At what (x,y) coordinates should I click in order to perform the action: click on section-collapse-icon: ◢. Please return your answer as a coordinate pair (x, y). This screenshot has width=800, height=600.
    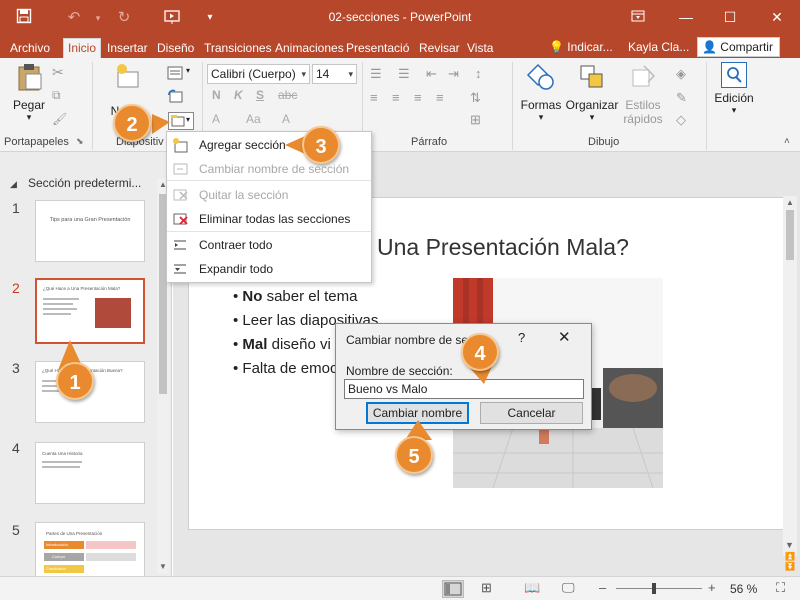
    Looking at the image, I should click on (18, 187).